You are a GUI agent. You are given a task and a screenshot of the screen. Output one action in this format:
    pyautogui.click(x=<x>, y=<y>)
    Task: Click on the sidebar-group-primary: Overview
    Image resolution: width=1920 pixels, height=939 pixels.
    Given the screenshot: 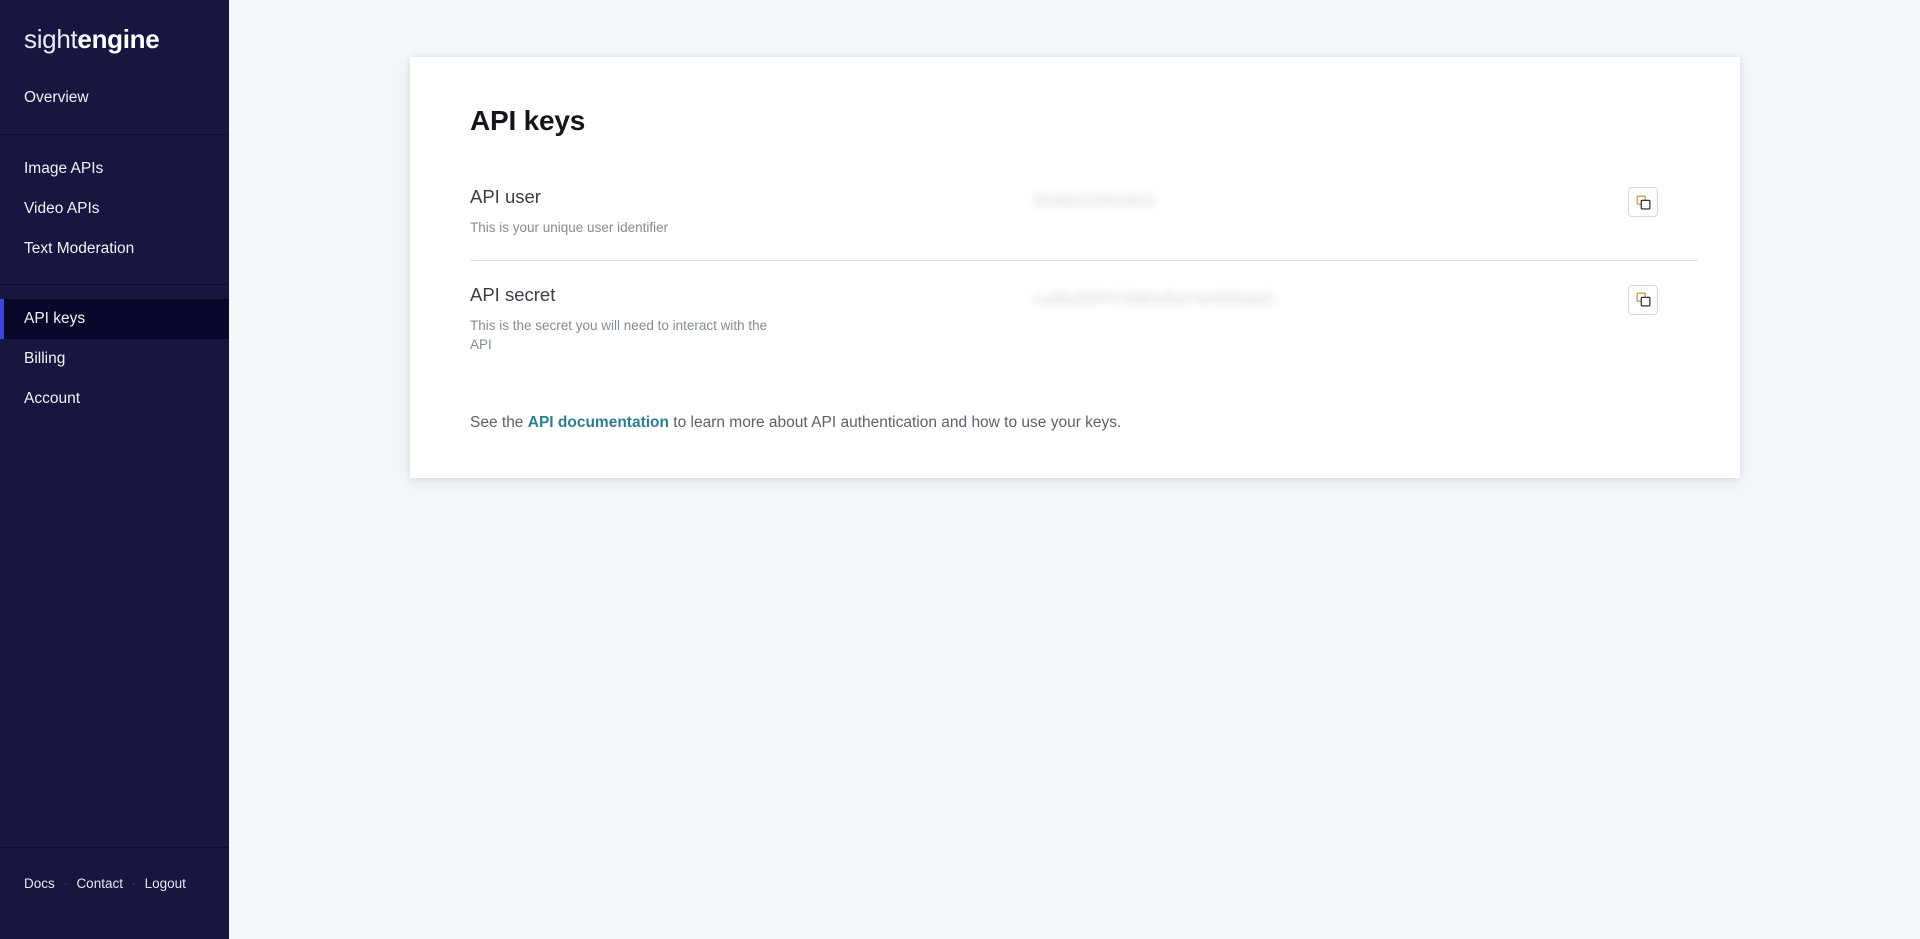 What is the action you would take?
    pyautogui.click(x=114, y=106)
    